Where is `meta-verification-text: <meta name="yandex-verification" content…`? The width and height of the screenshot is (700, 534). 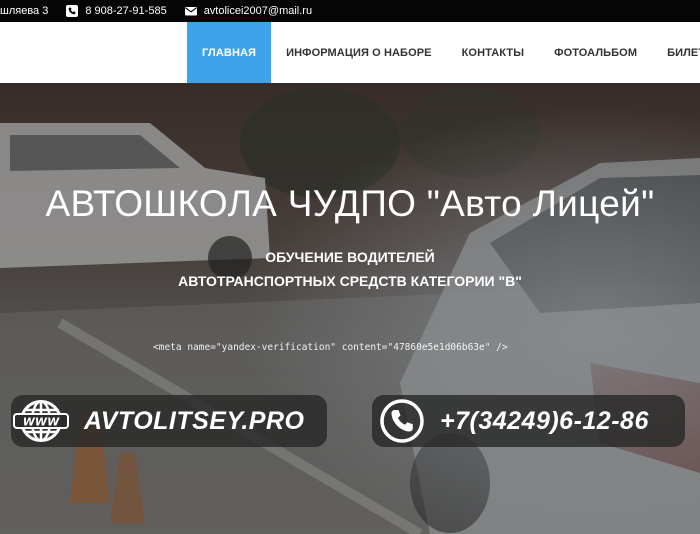 meta-verification-text: <meta name="yandex-verification" content… is located at coordinates (330, 347).